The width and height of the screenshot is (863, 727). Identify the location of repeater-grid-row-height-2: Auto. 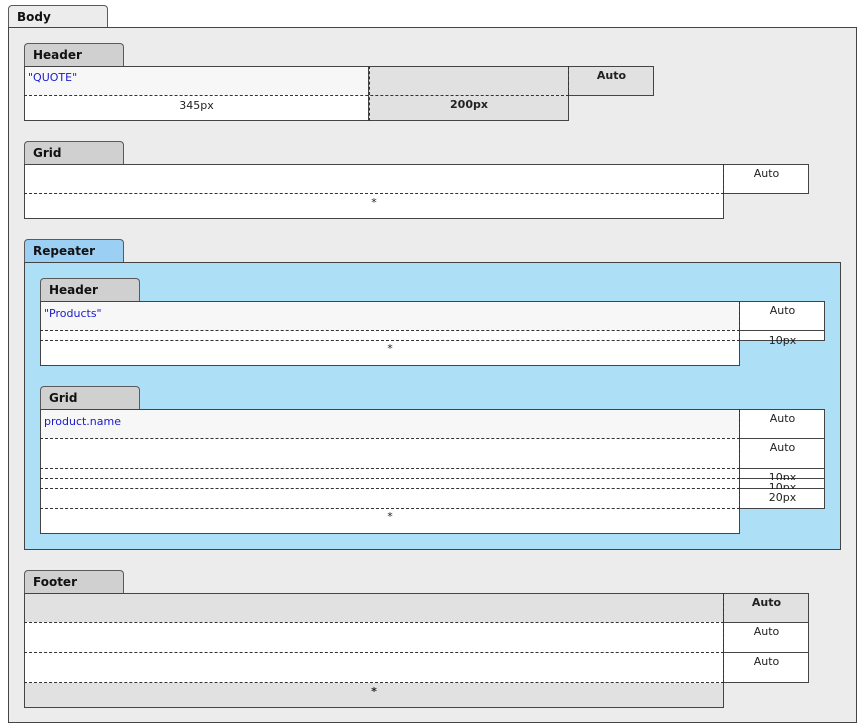
(782, 447).